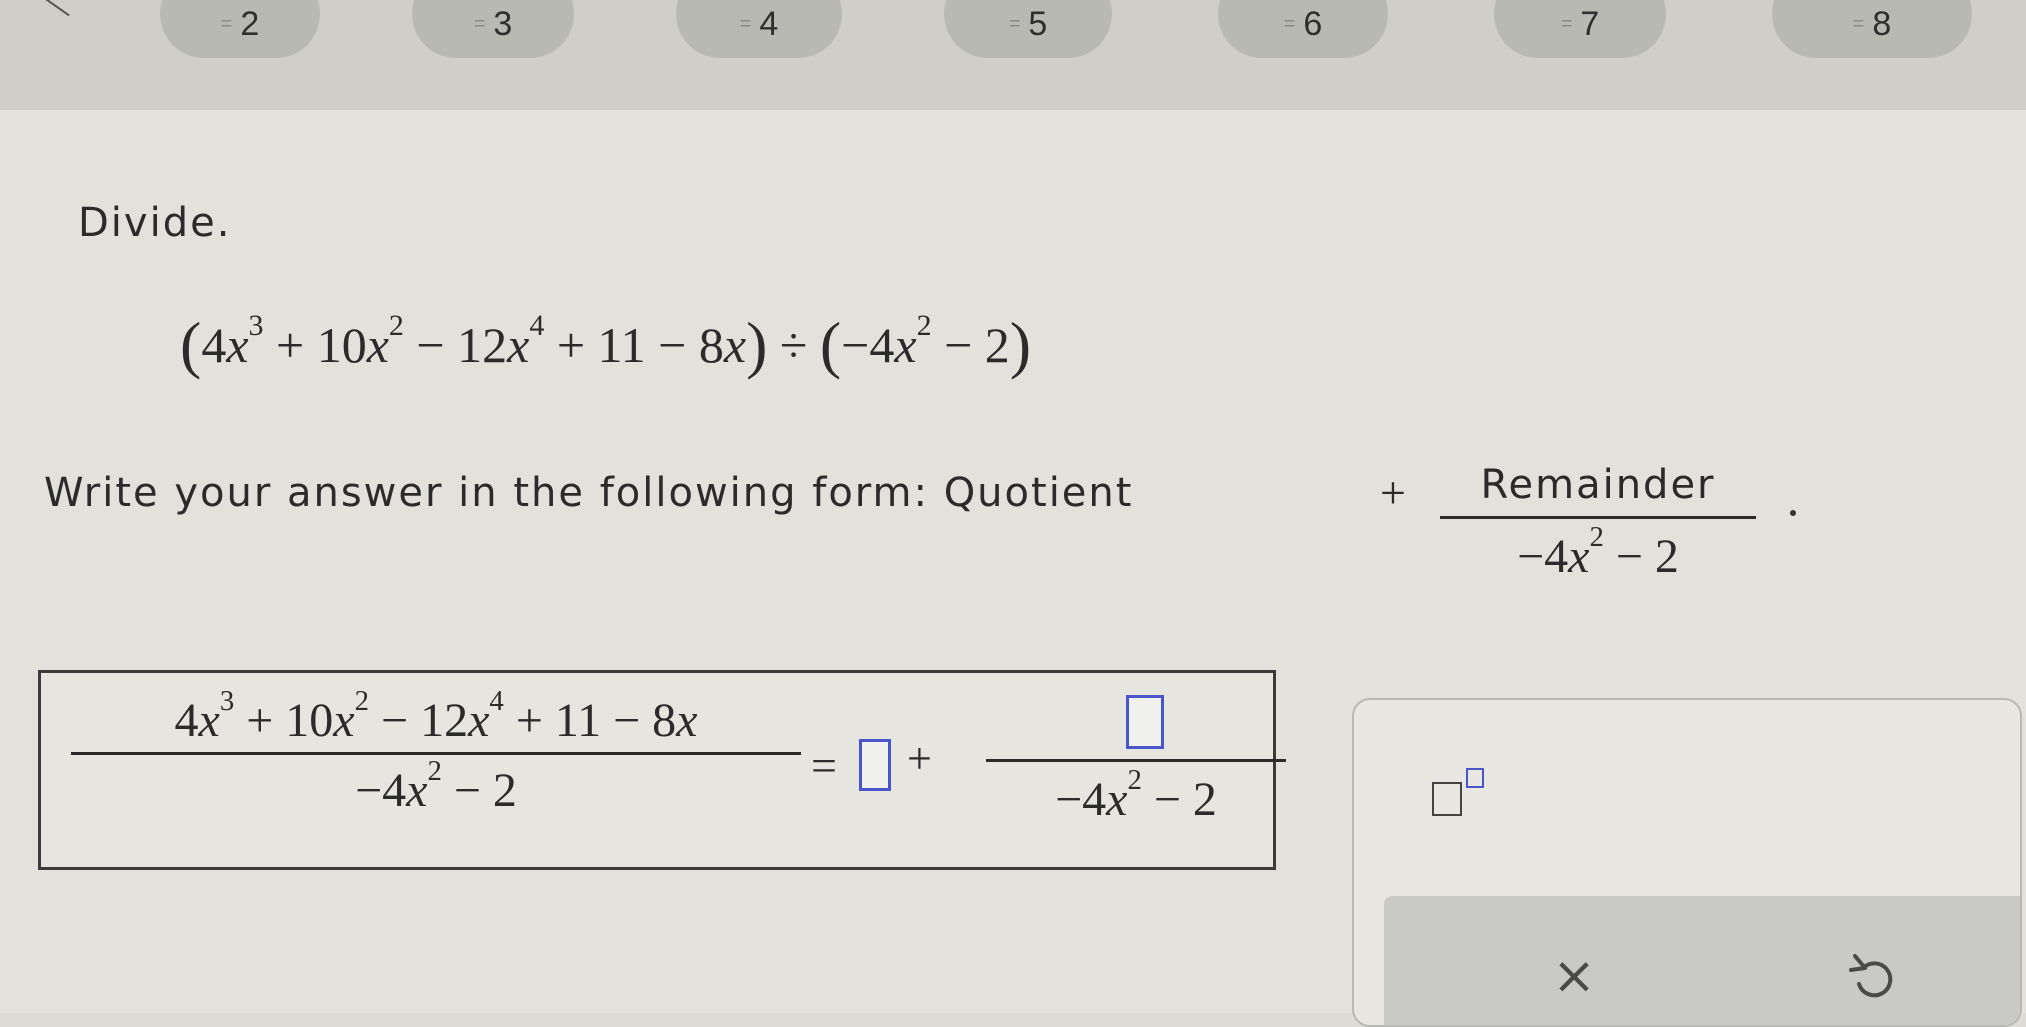 Image resolution: width=2026 pixels, height=1027 pixels. I want to click on question-tab-5: = 5, so click(1028, 29).